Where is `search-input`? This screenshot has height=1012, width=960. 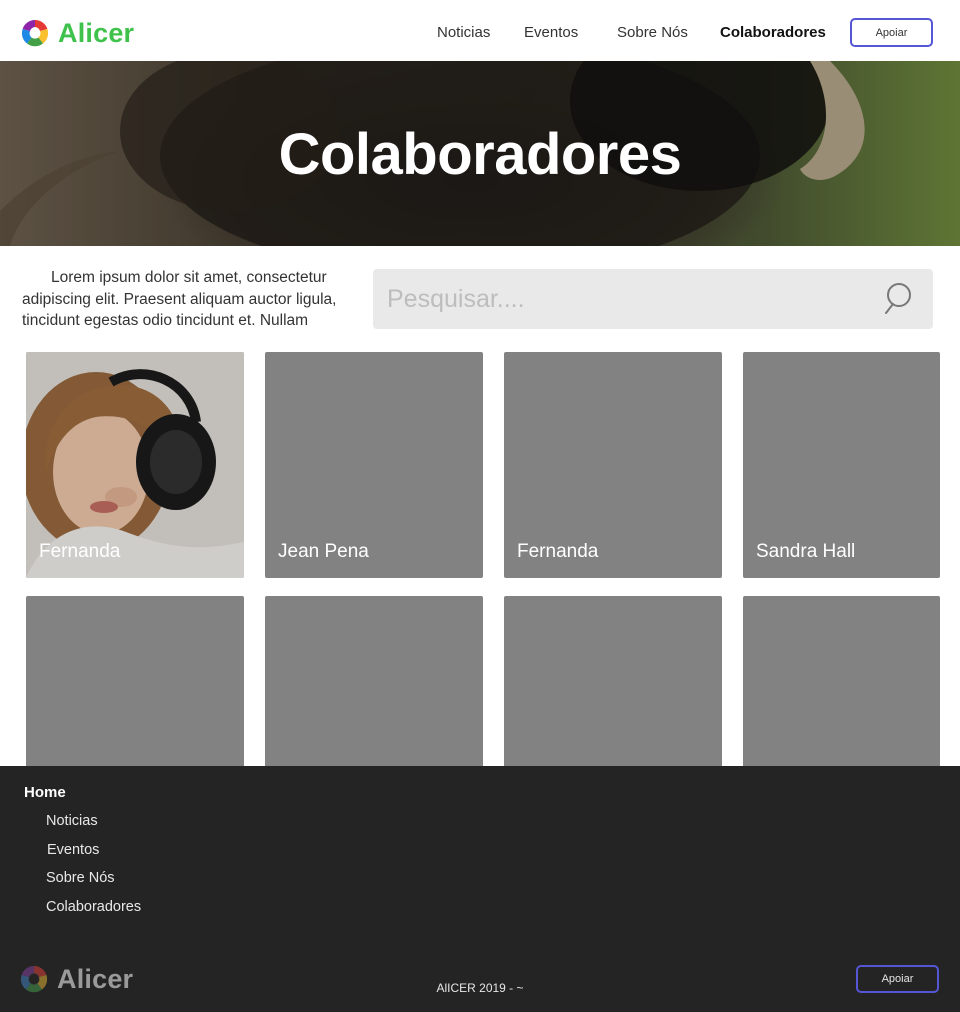 search-input is located at coordinates (622, 299).